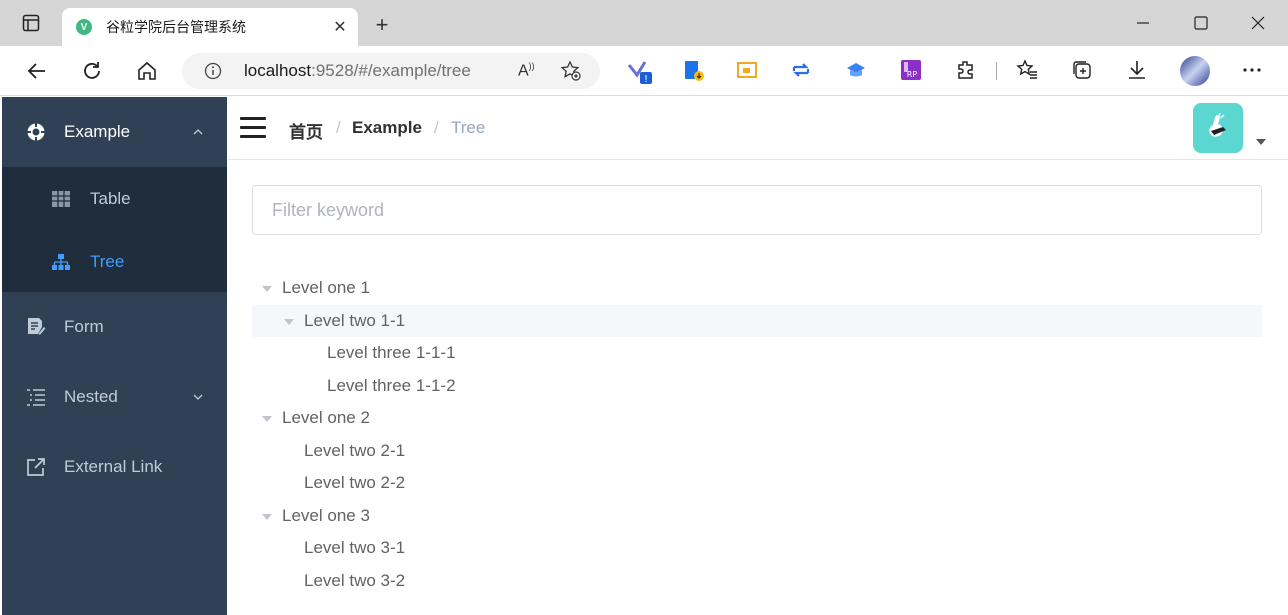 The height and width of the screenshot is (615, 1288). What do you see at coordinates (757, 418) in the screenshot?
I see `tree-node: Level one 2` at bounding box center [757, 418].